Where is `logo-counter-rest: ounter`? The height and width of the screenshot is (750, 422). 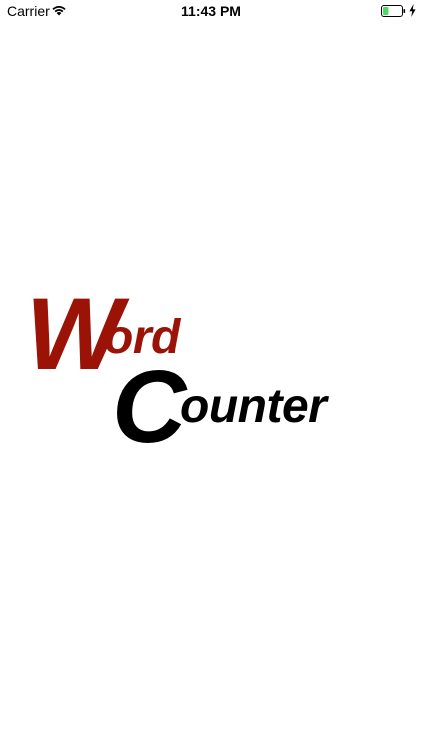
logo-counter-rest: ounter is located at coordinates (253, 406).